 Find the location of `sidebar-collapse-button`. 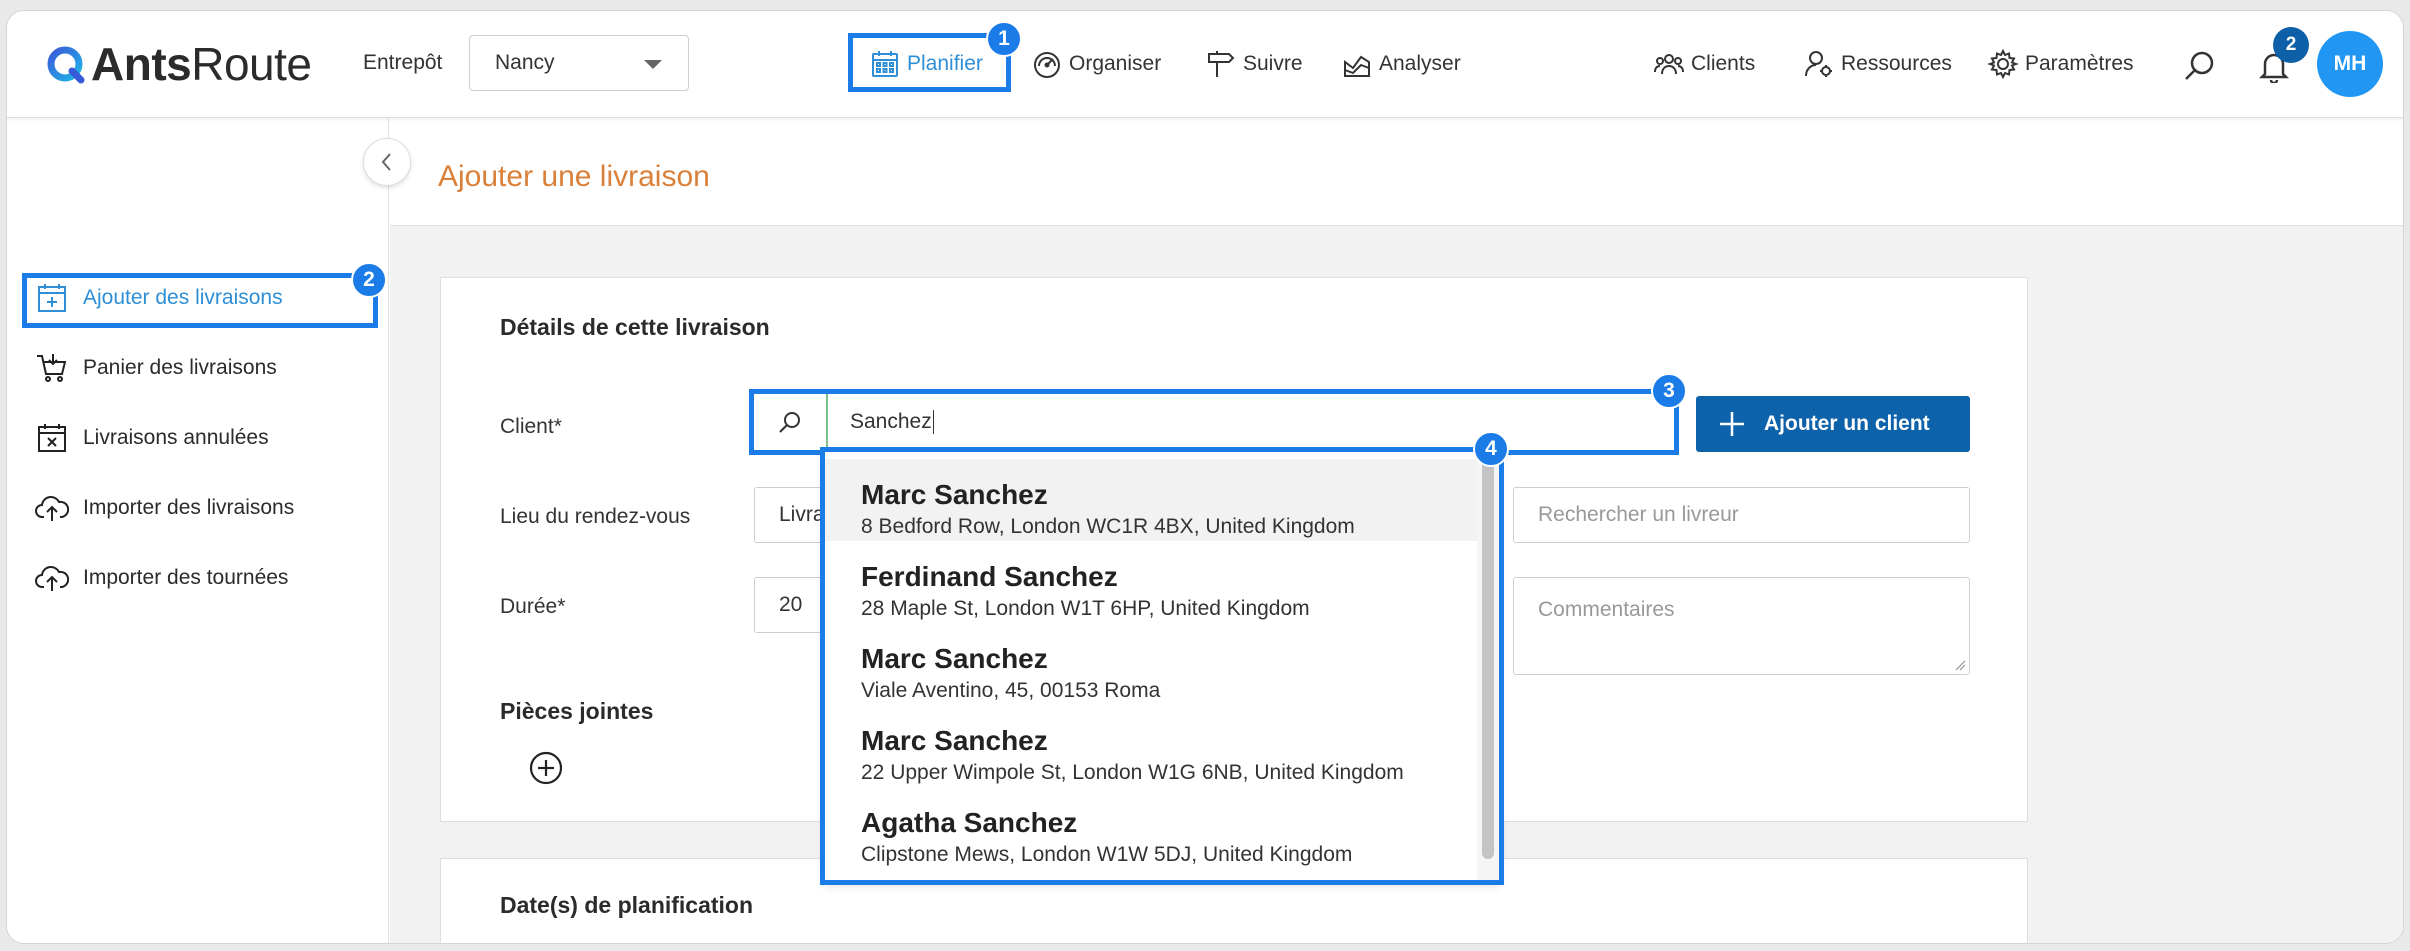

sidebar-collapse-button is located at coordinates (387, 162).